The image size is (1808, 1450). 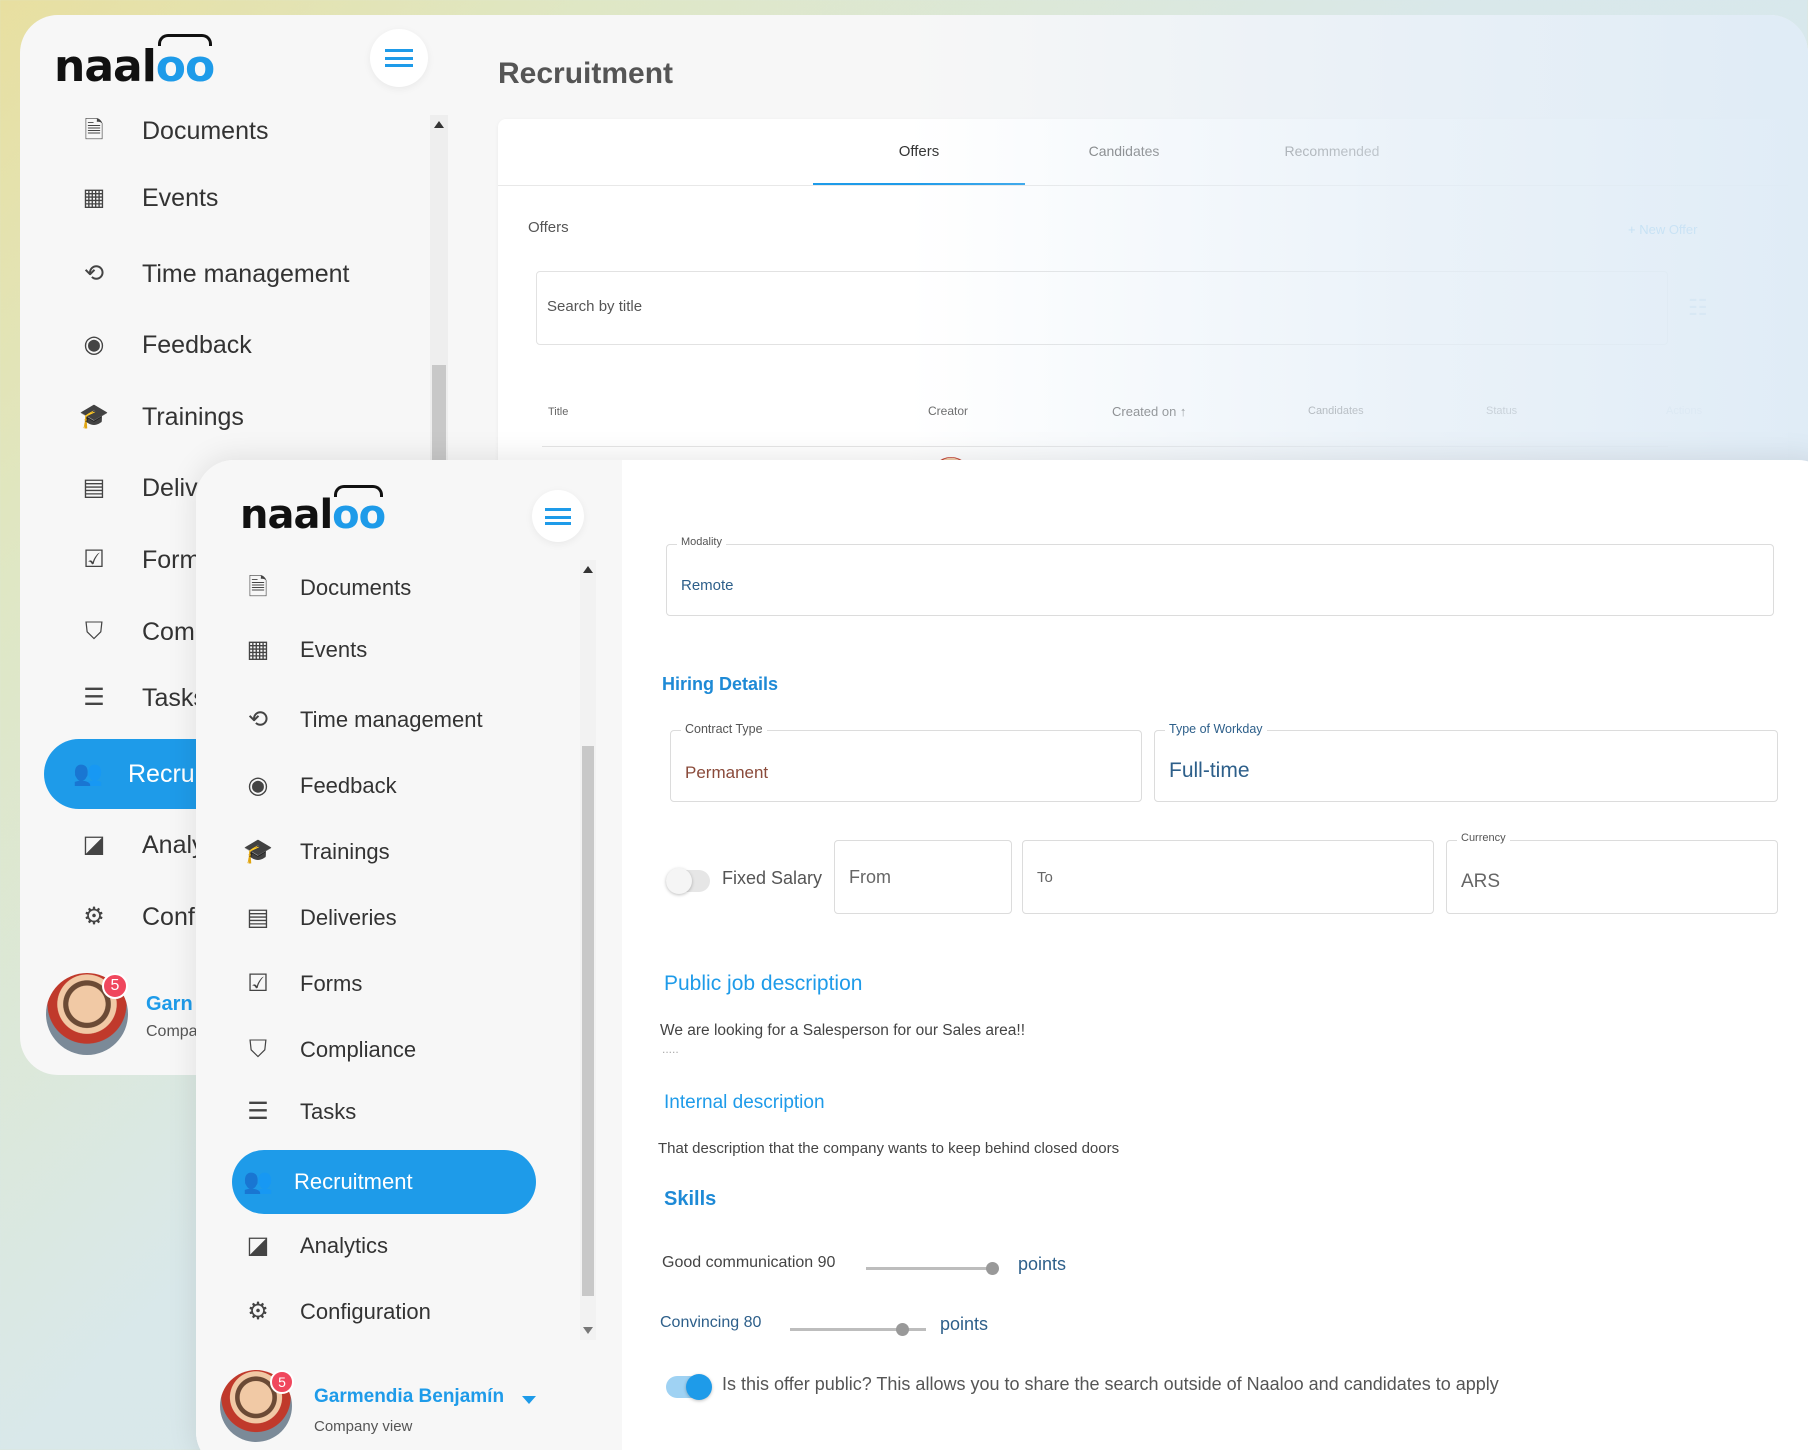 What do you see at coordinates (930, 1268) in the screenshot?
I see `skill-slider-track` at bounding box center [930, 1268].